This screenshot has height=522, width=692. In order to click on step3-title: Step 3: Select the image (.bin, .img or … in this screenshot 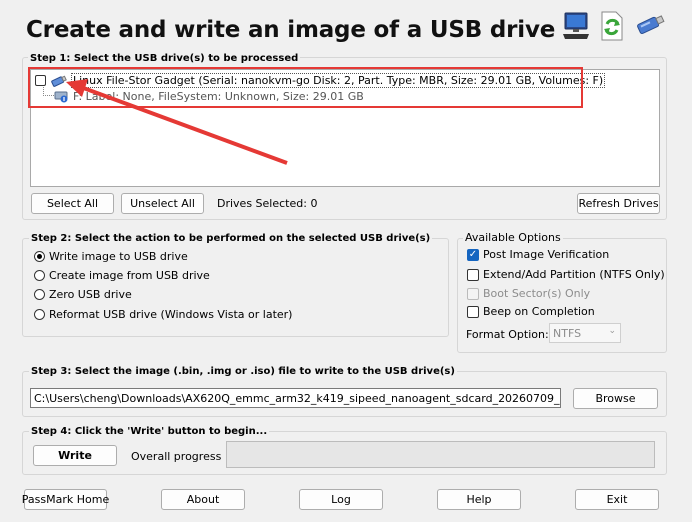, I will do `click(243, 371)`.